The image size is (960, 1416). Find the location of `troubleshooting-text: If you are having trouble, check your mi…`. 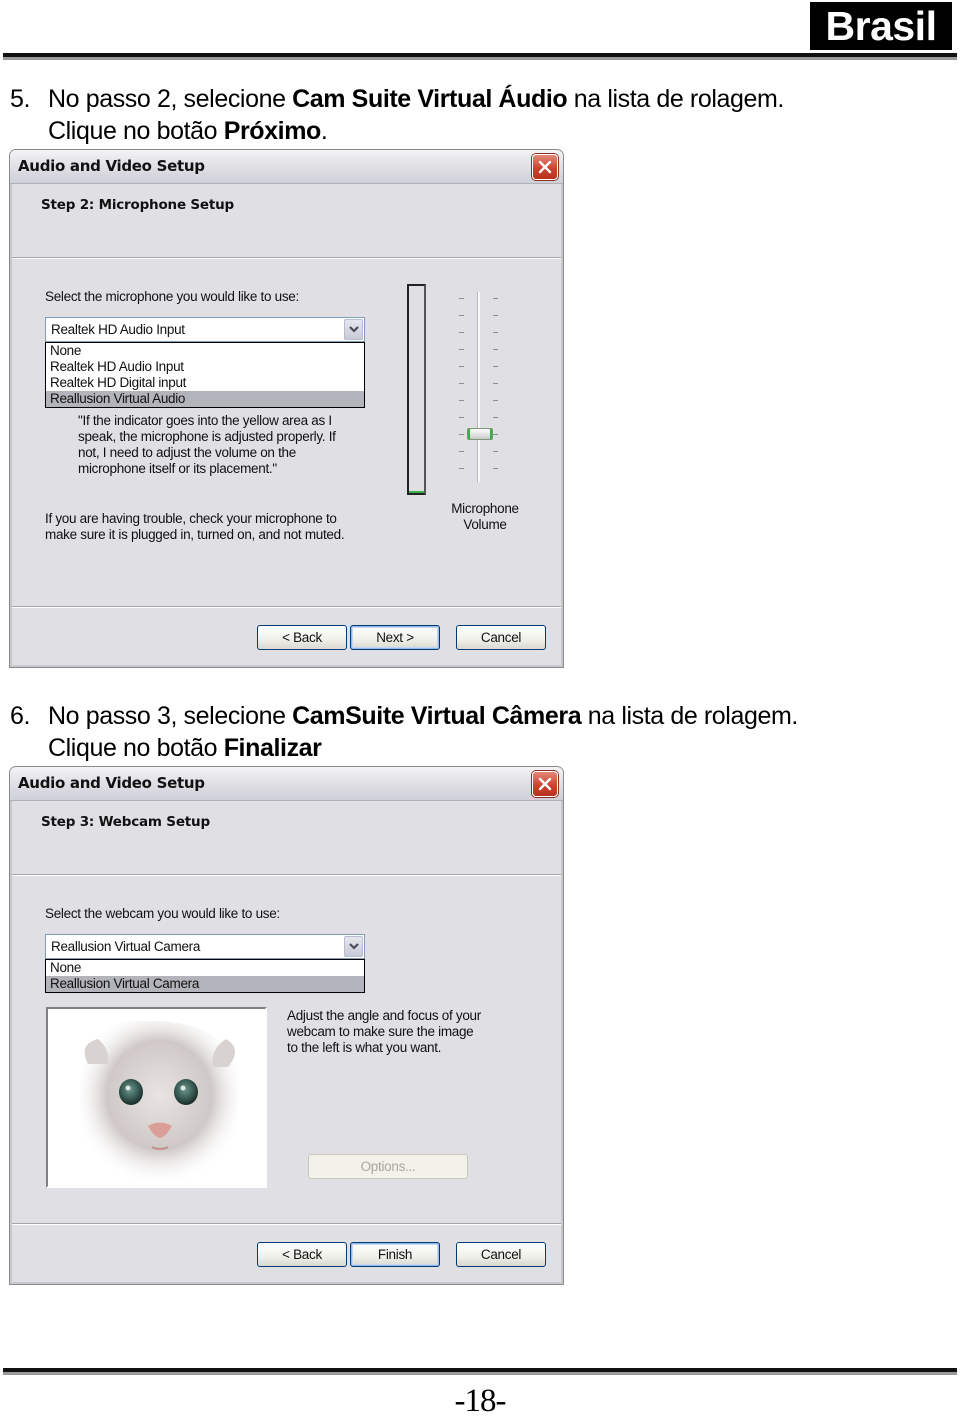

troubleshooting-text: If you are having trouble, check your mi… is located at coordinates (195, 527).